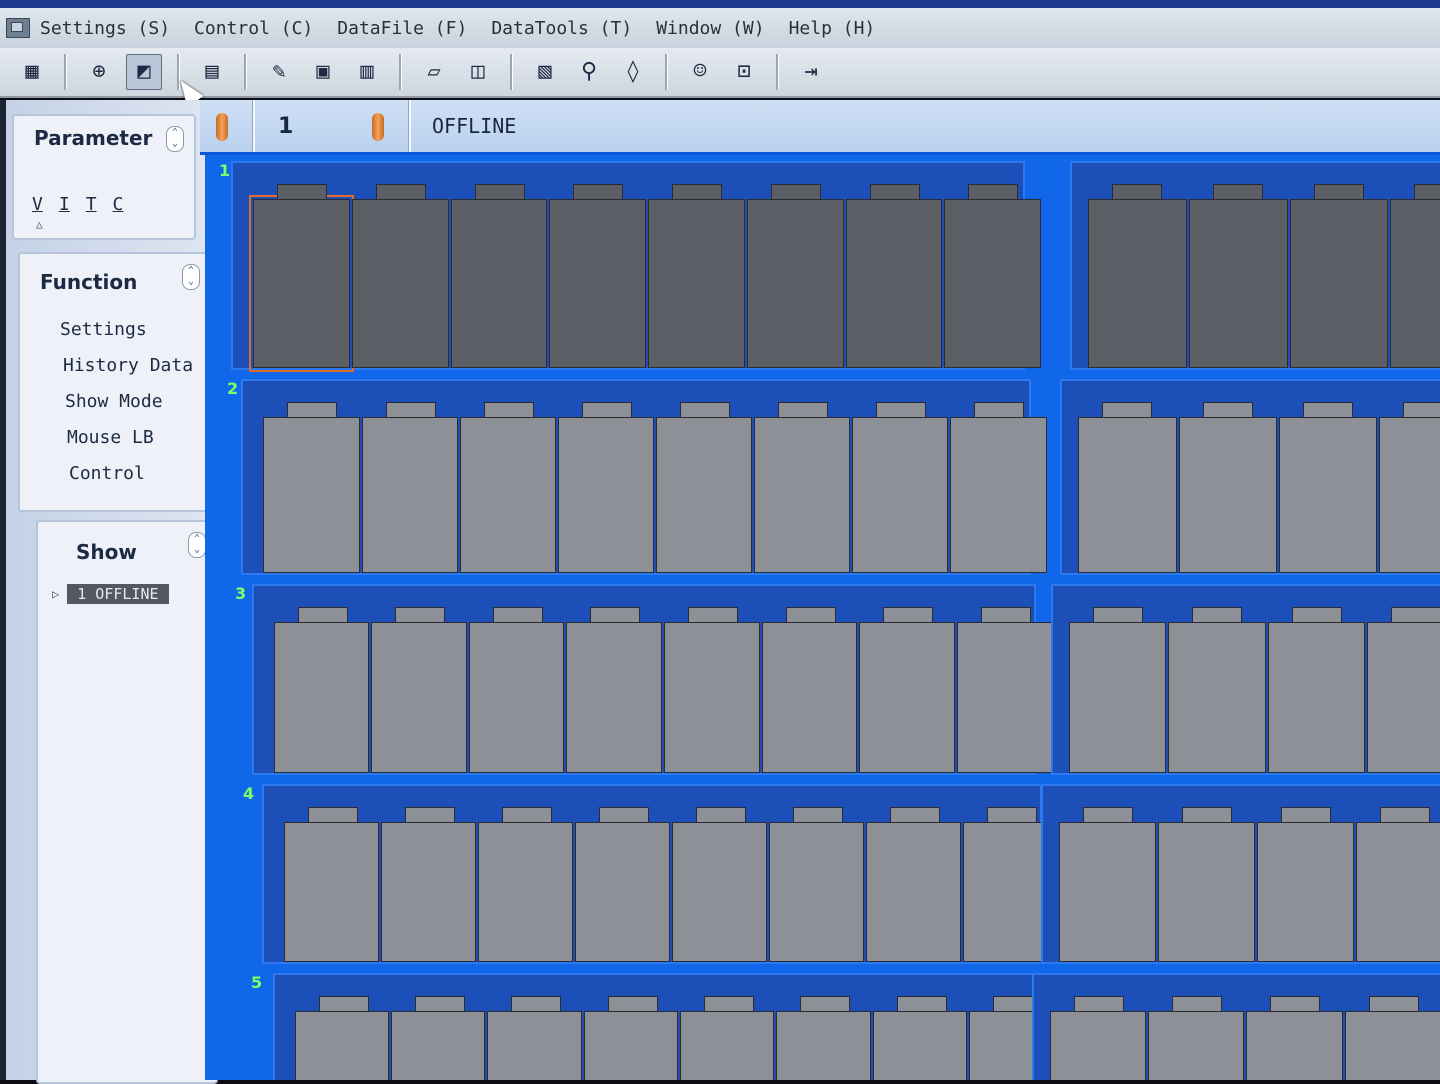 Image resolution: width=1440 pixels, height=1084 pixels. I want to click on function-item-control: Control, so click(131, 474).